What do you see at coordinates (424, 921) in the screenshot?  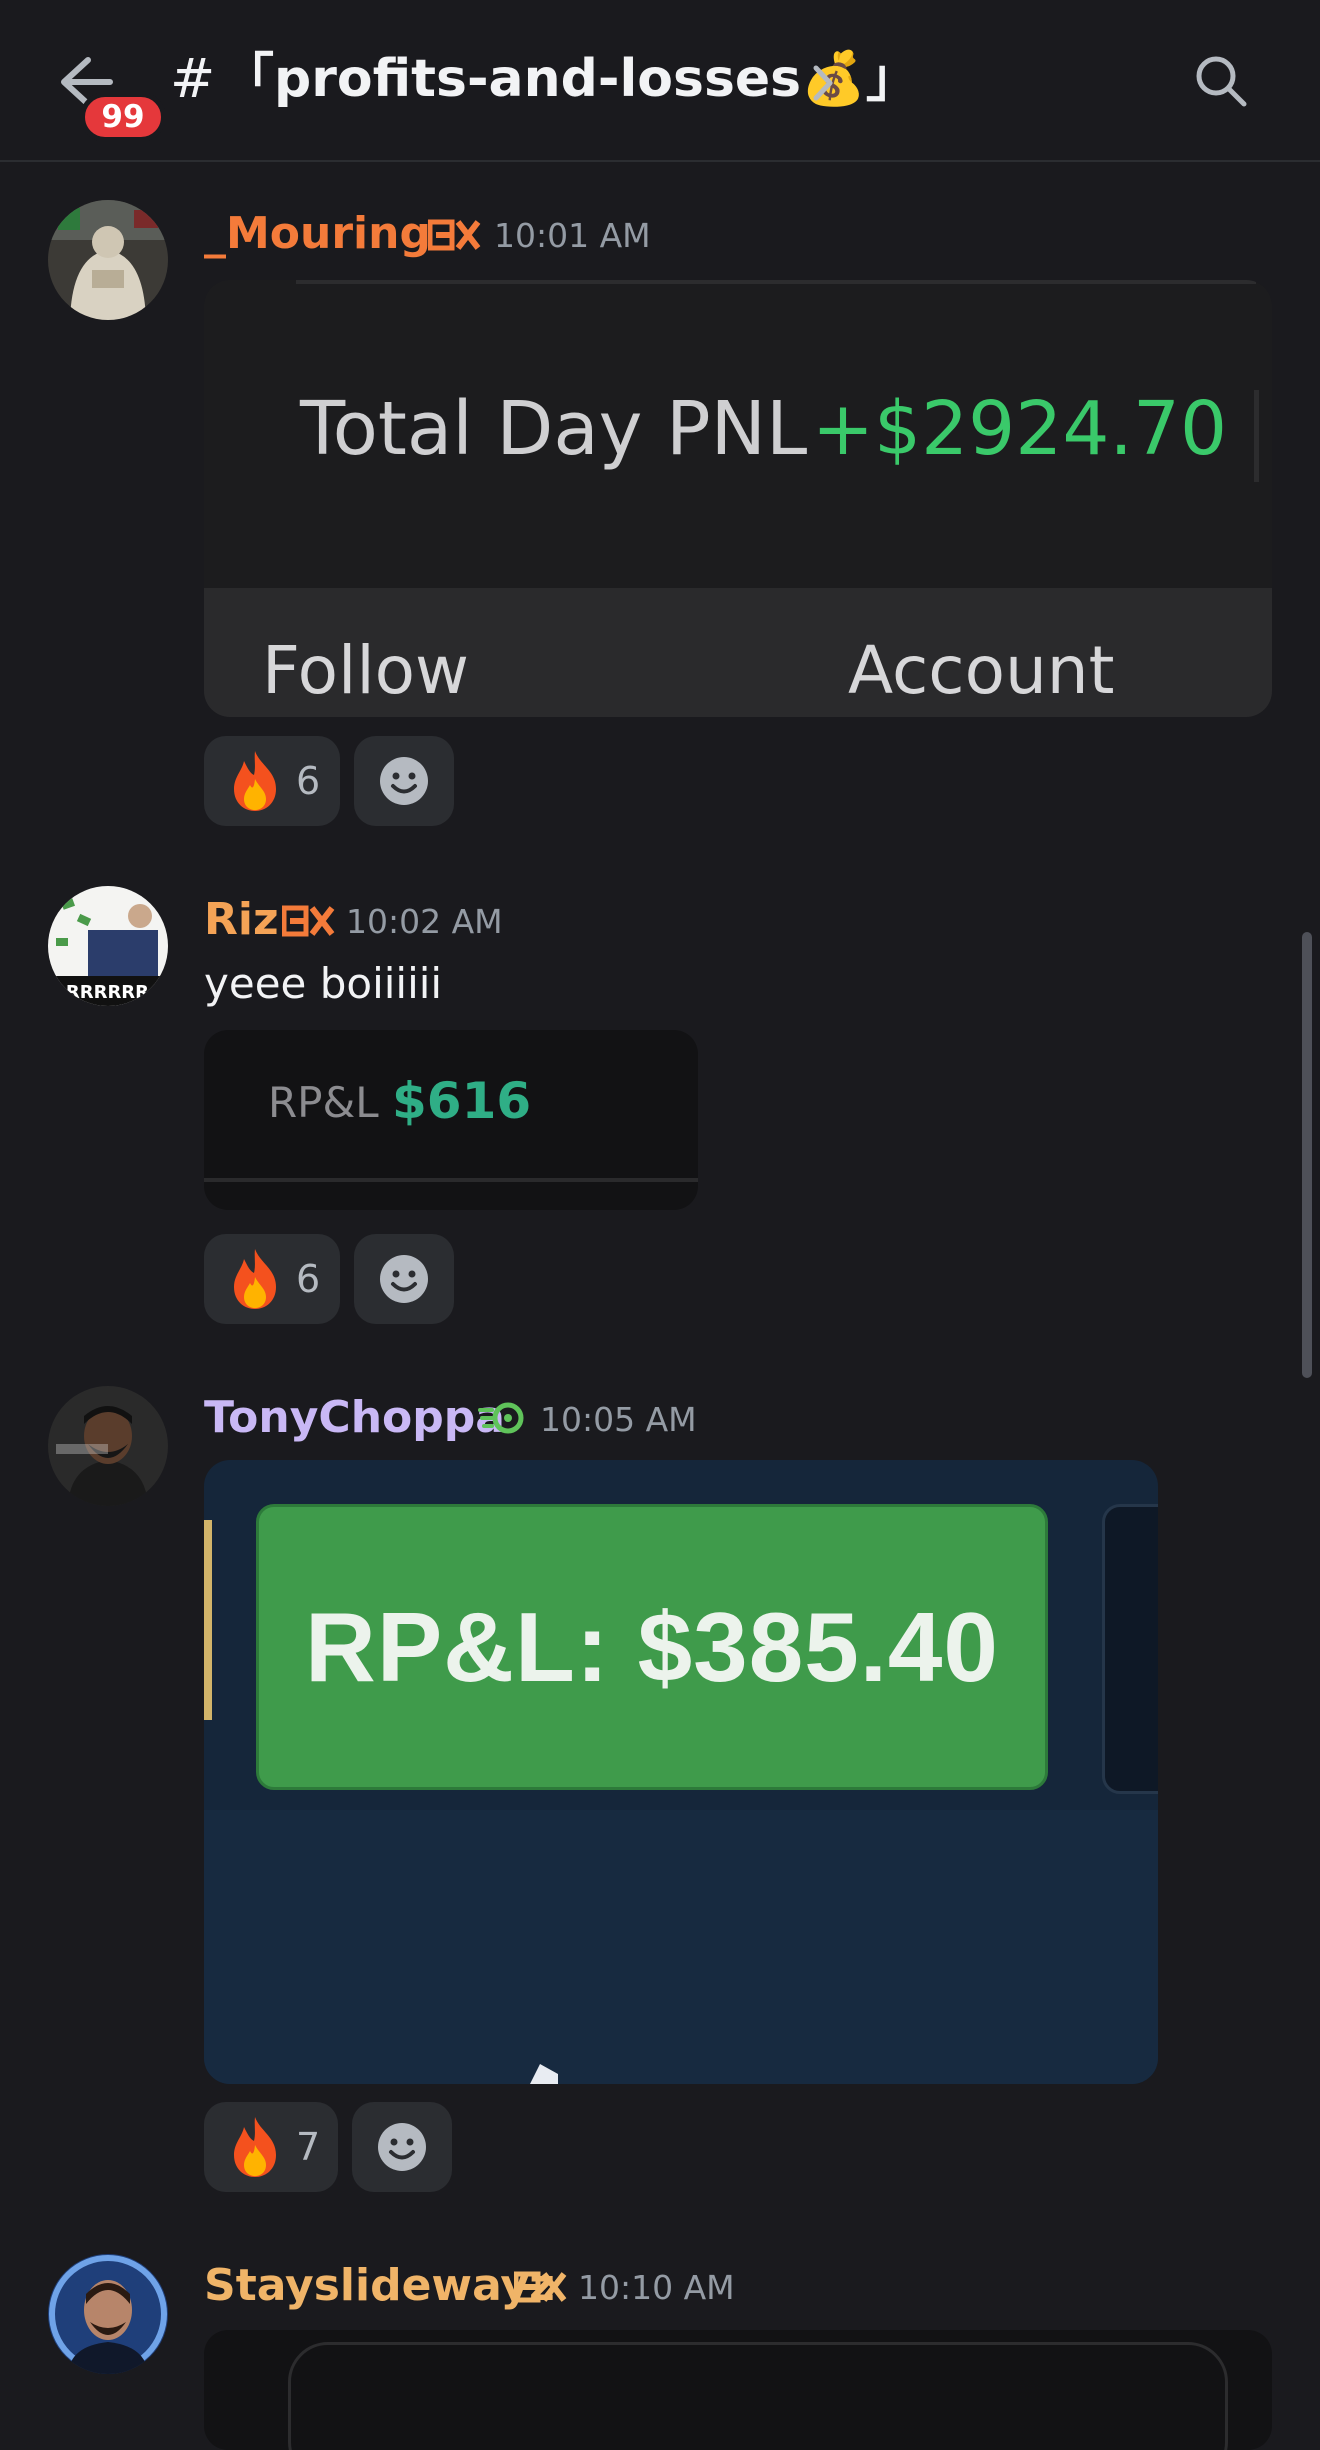 I see `timestamp: 10:02 AM` at bounding box center [424, 921].